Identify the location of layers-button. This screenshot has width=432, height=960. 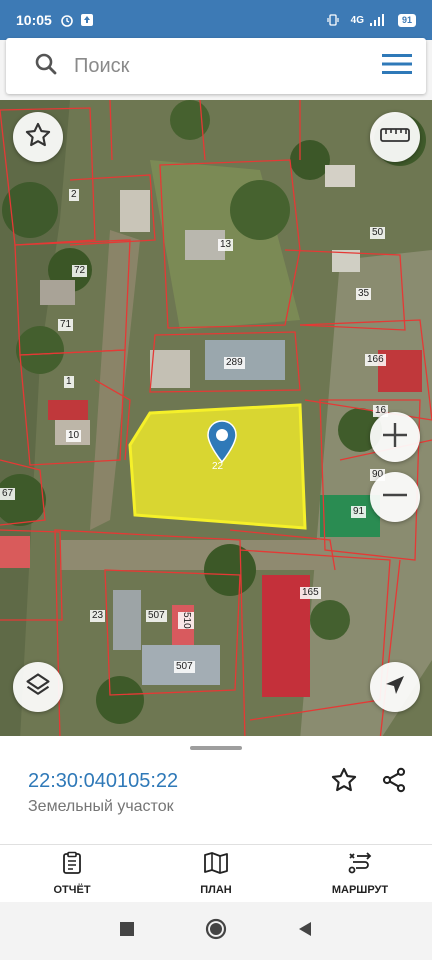
(38, 687).